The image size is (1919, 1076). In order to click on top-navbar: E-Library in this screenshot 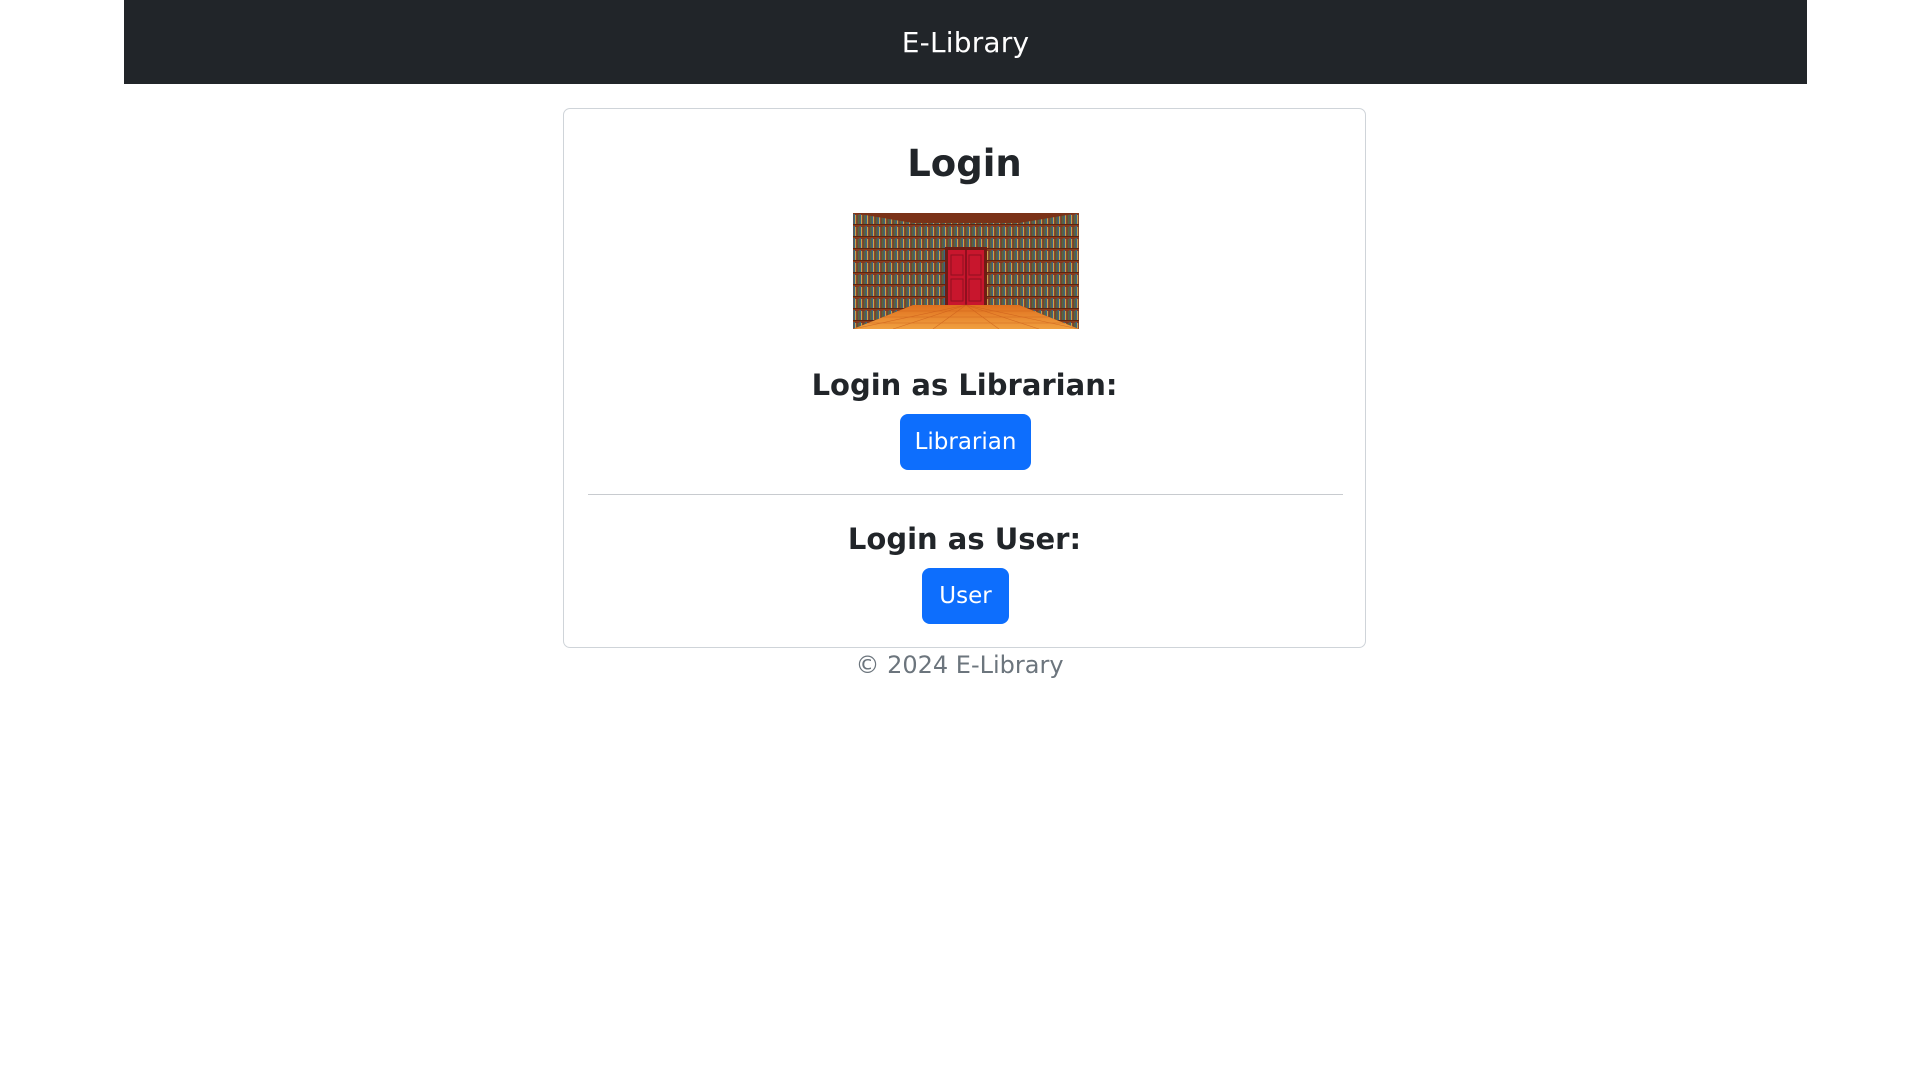, I will do `click(965, 42)`.